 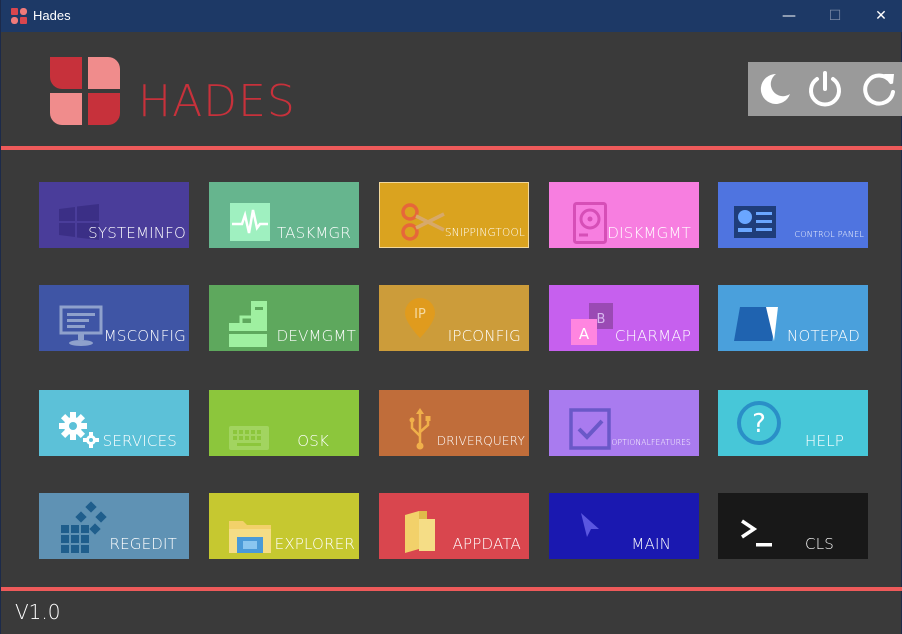 I want to click on tile-msconfig: MSCONFIG, so click(x=114, y=318).